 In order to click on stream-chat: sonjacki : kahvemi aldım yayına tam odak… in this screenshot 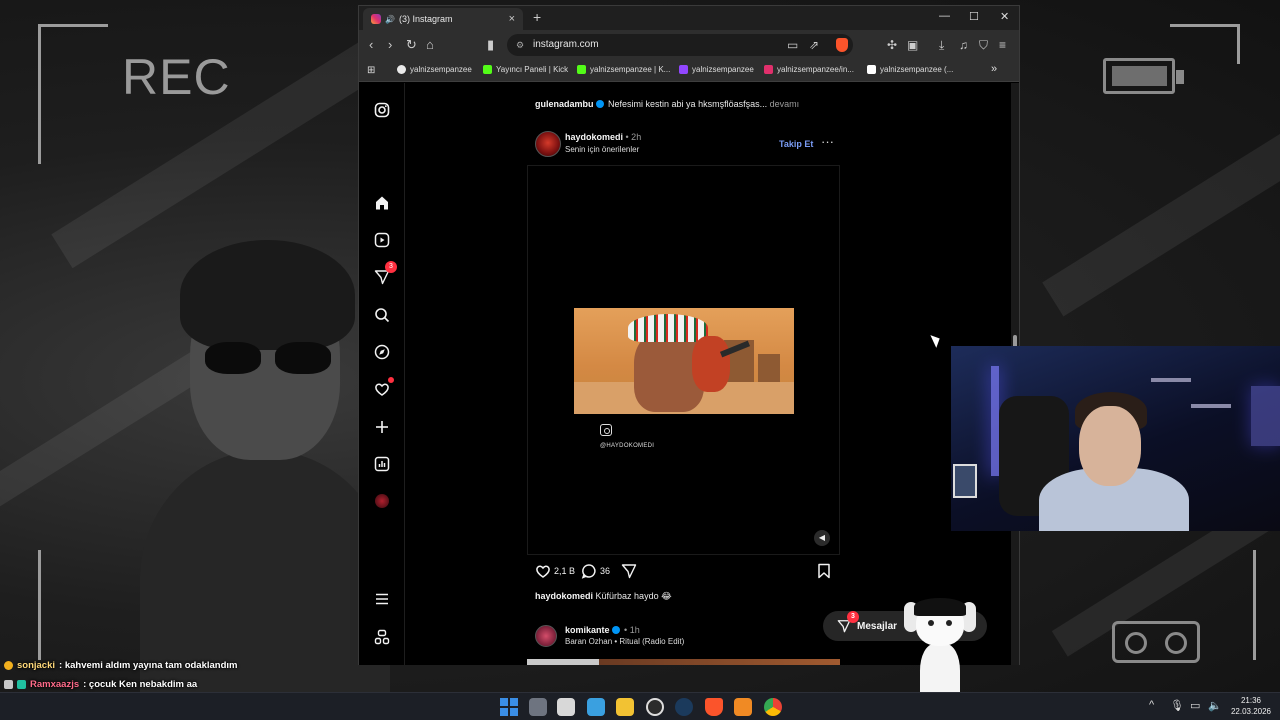, I will do `click(121, 675)`.